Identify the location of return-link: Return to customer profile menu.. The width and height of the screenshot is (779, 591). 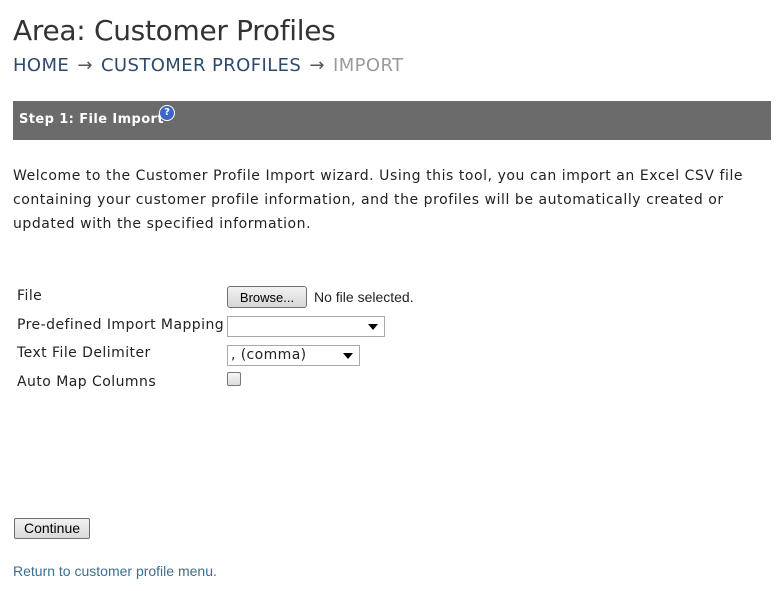
(115, 571).